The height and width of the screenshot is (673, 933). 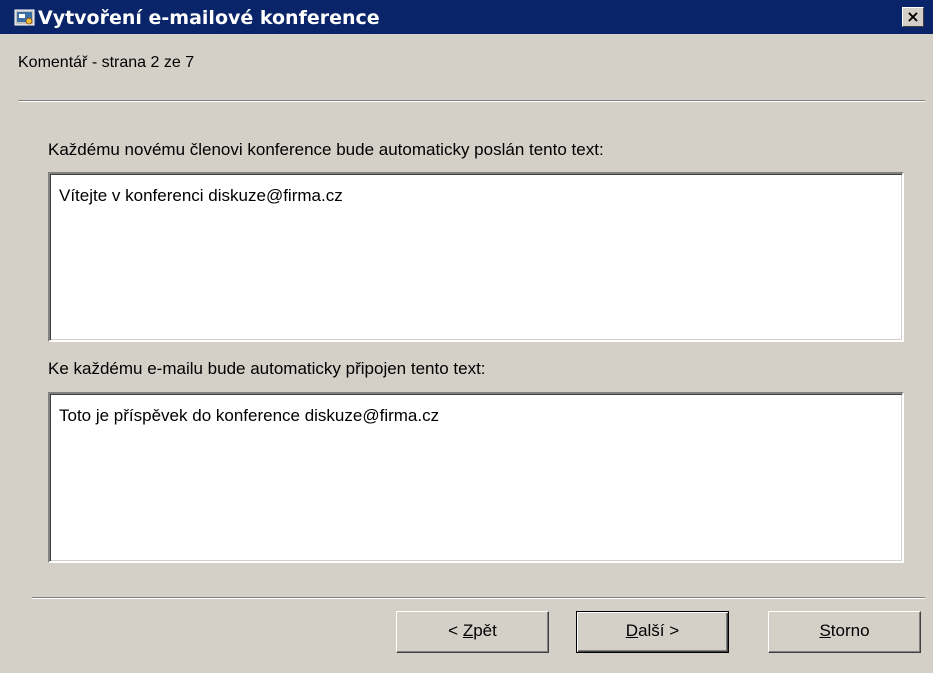 What do you see at coordinates (466, 18) in the screenshot?
I see `title-bar: Vytvoření e-mailové konference ×` at bounding box center [466, 18].